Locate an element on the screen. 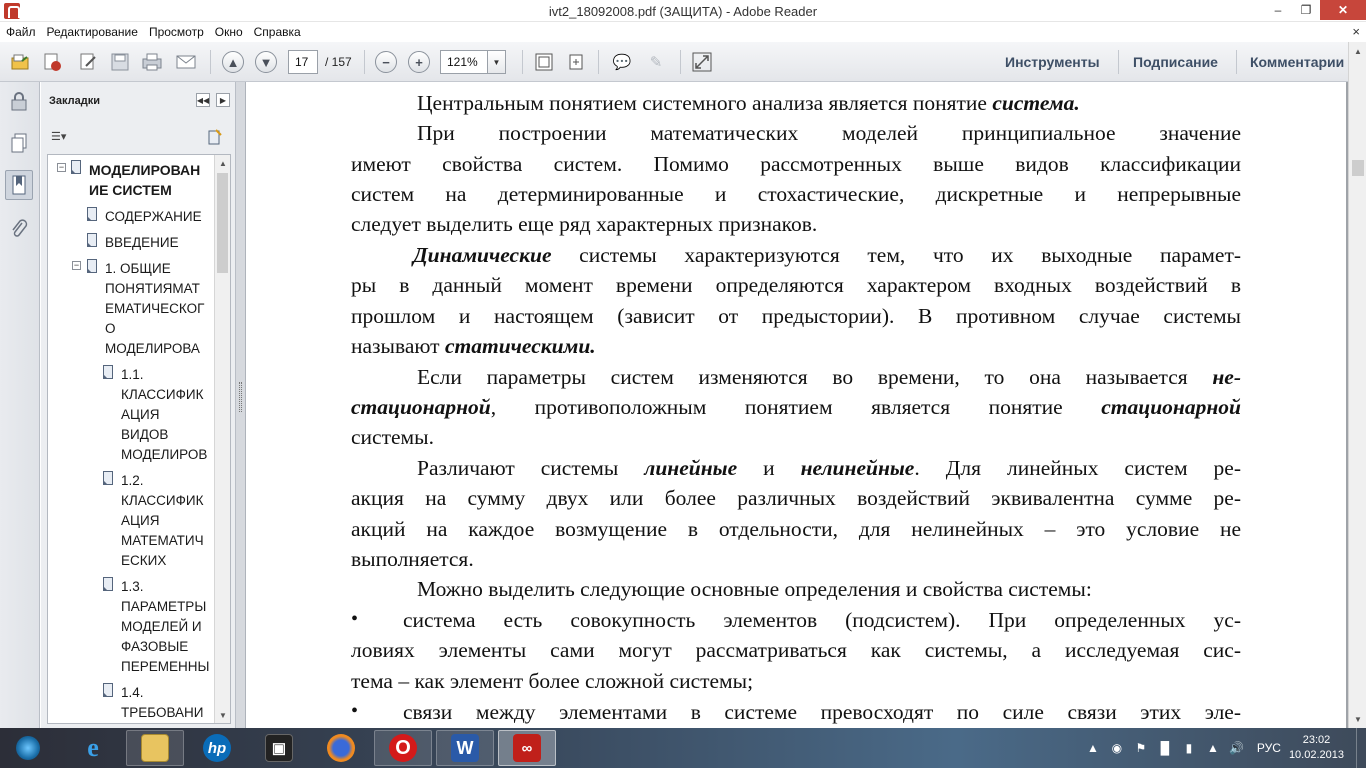 This screenshot has height=768, width=1366. antivirus-icon: ◉ is located at coordinates (1117, 748).